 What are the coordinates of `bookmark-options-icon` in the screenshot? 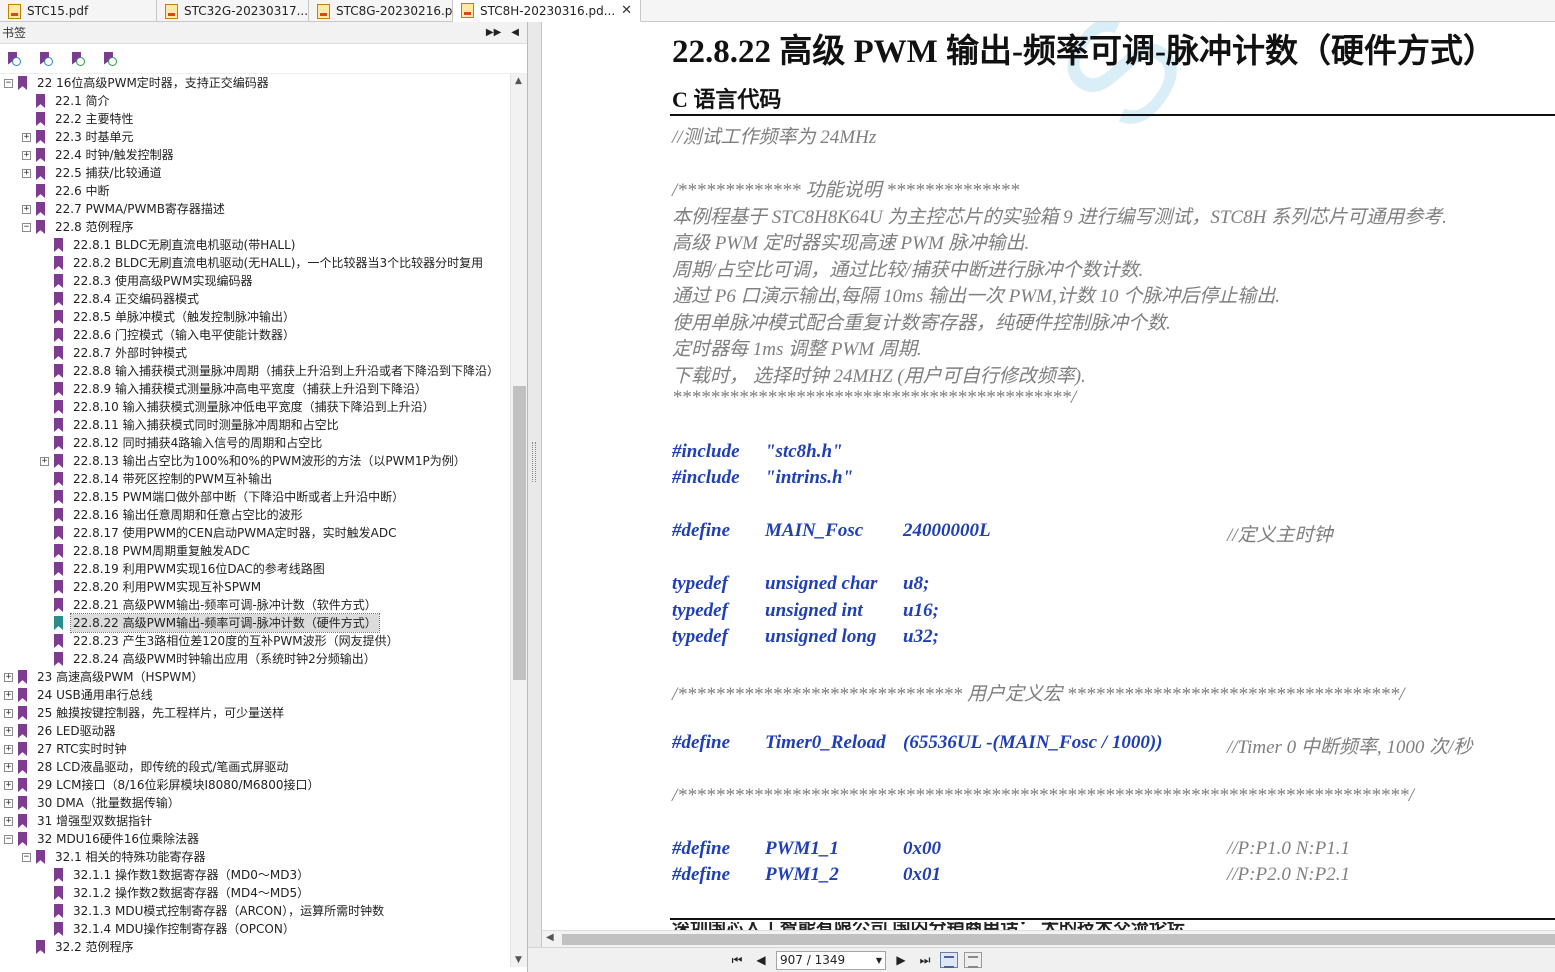 It's located at (109, 59).